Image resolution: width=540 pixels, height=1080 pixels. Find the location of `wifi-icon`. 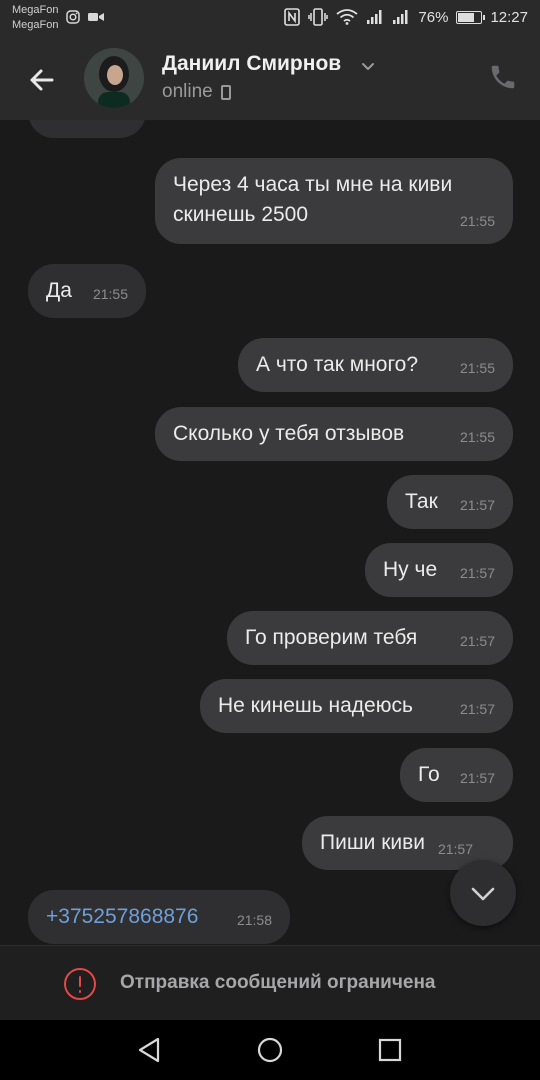

wifi-icon is located at coordinates (347, 17).